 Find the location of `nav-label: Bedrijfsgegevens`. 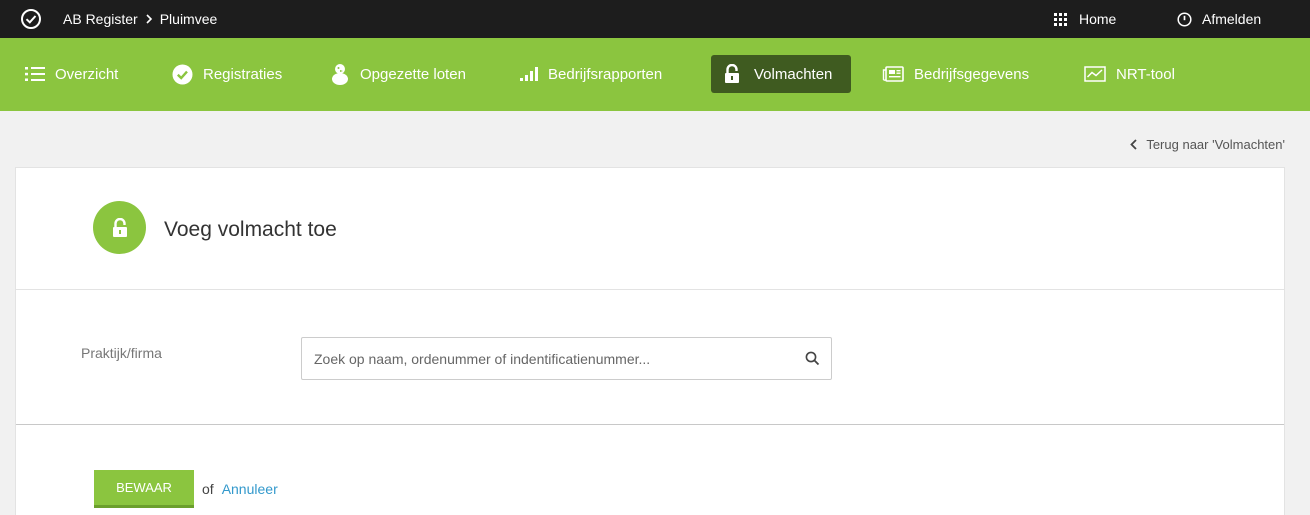

nav-label: Bedrijfsgegevens is located at coordinates (972, 74).